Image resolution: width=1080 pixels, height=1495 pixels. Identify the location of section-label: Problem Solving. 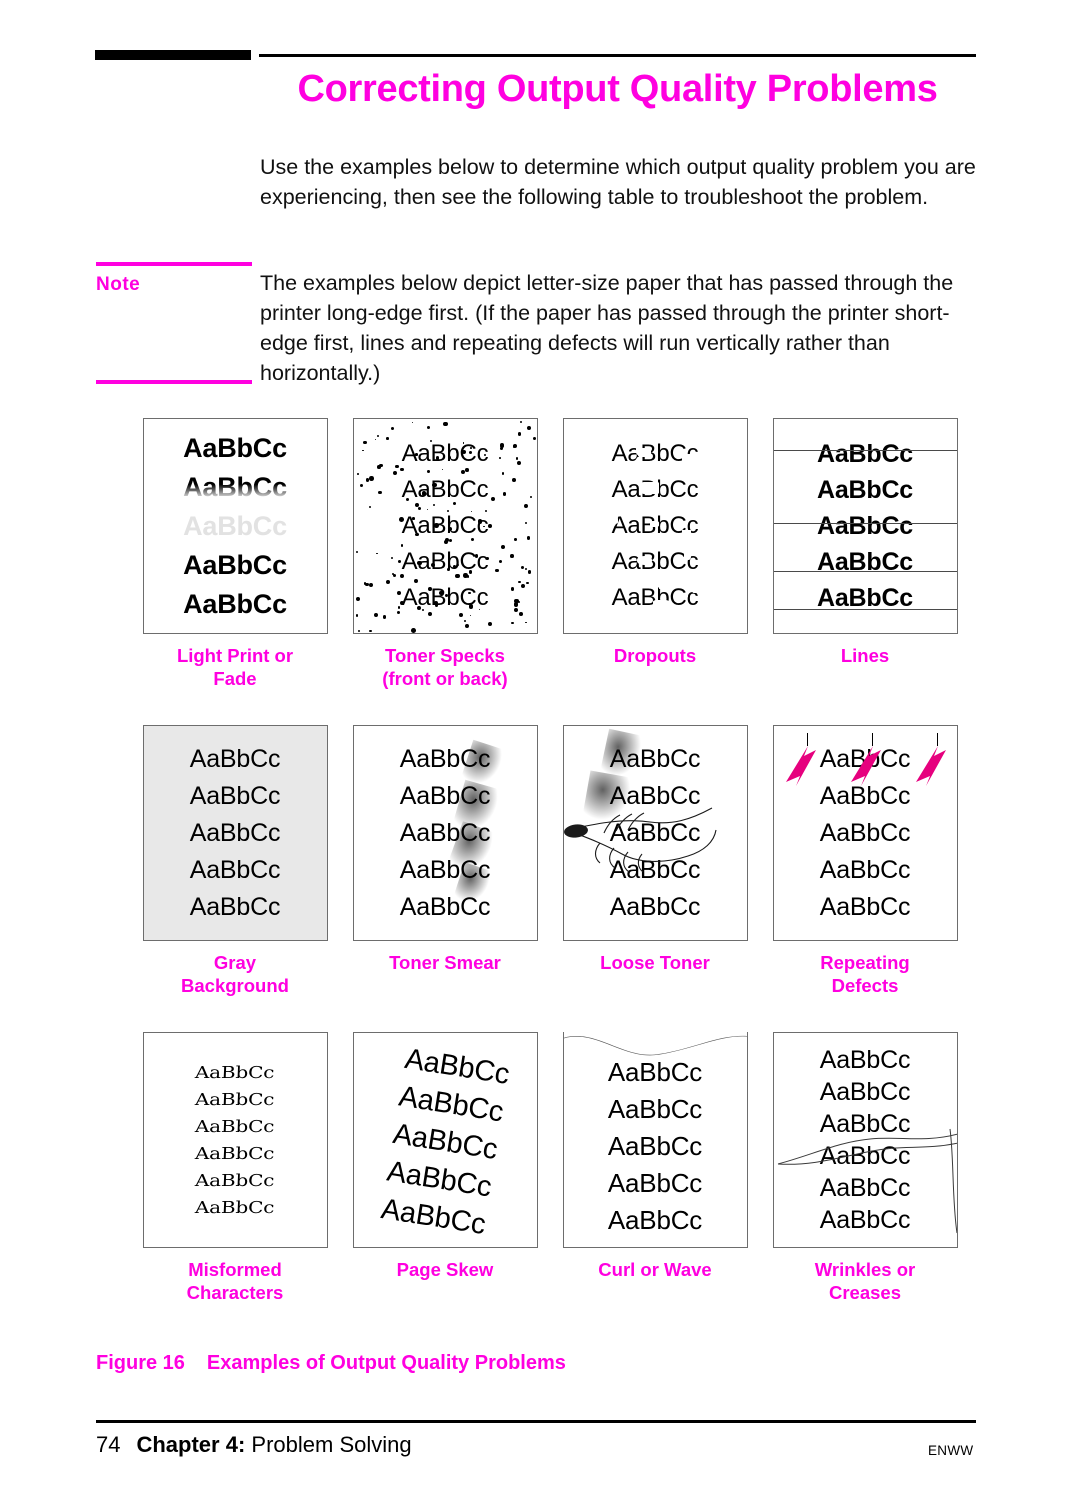
(331, 1444).